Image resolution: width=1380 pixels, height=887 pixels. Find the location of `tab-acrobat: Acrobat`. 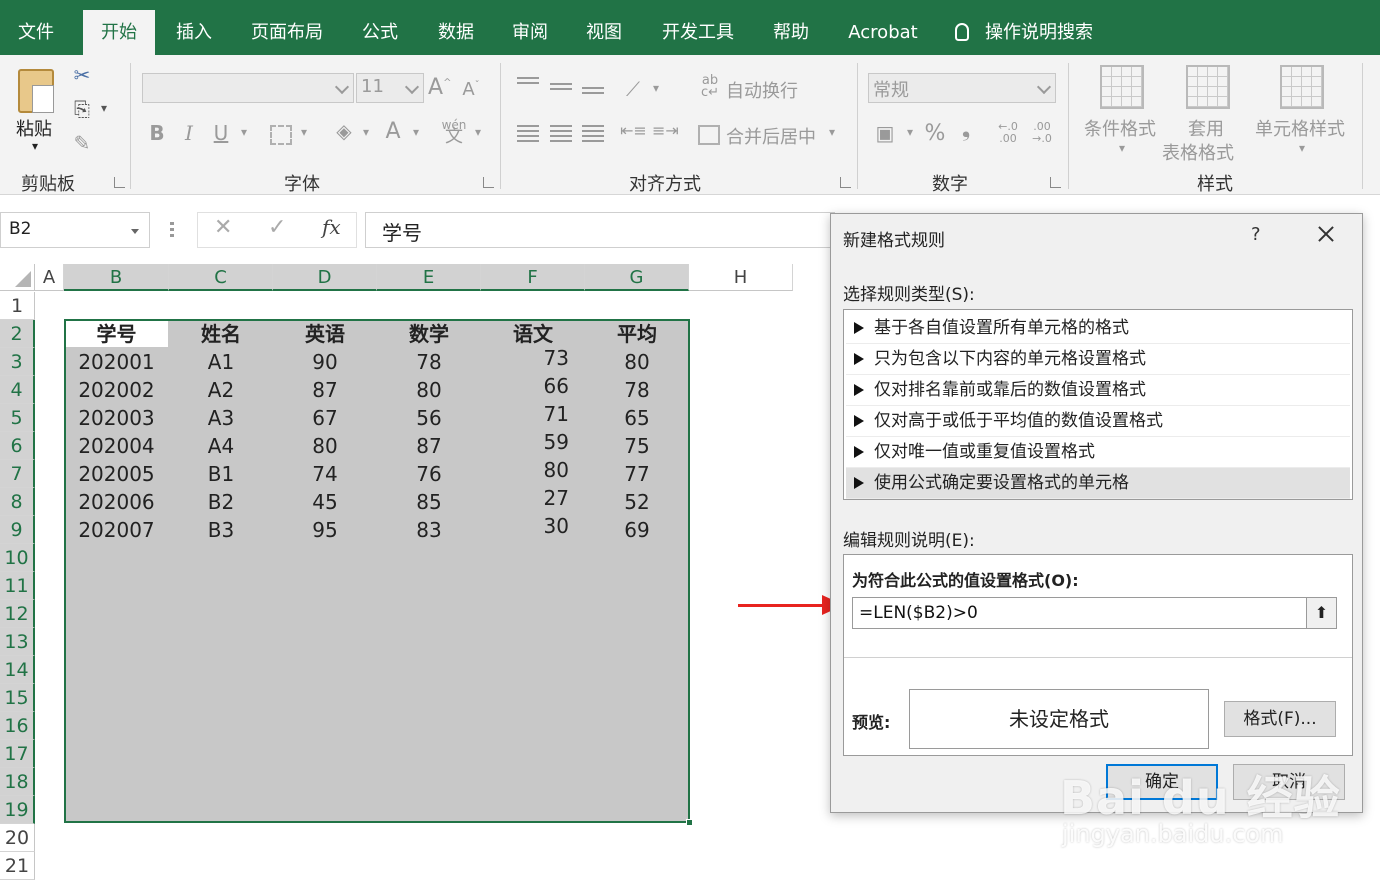

tab-acrobat: Acrobat is located at coordinates (883, 32).